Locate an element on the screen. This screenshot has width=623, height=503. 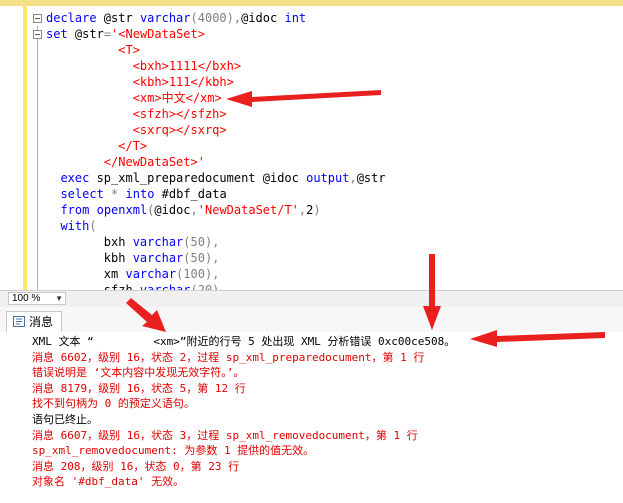
code-token: <sfzh></sfzh> is located at coordinates (179, 114).